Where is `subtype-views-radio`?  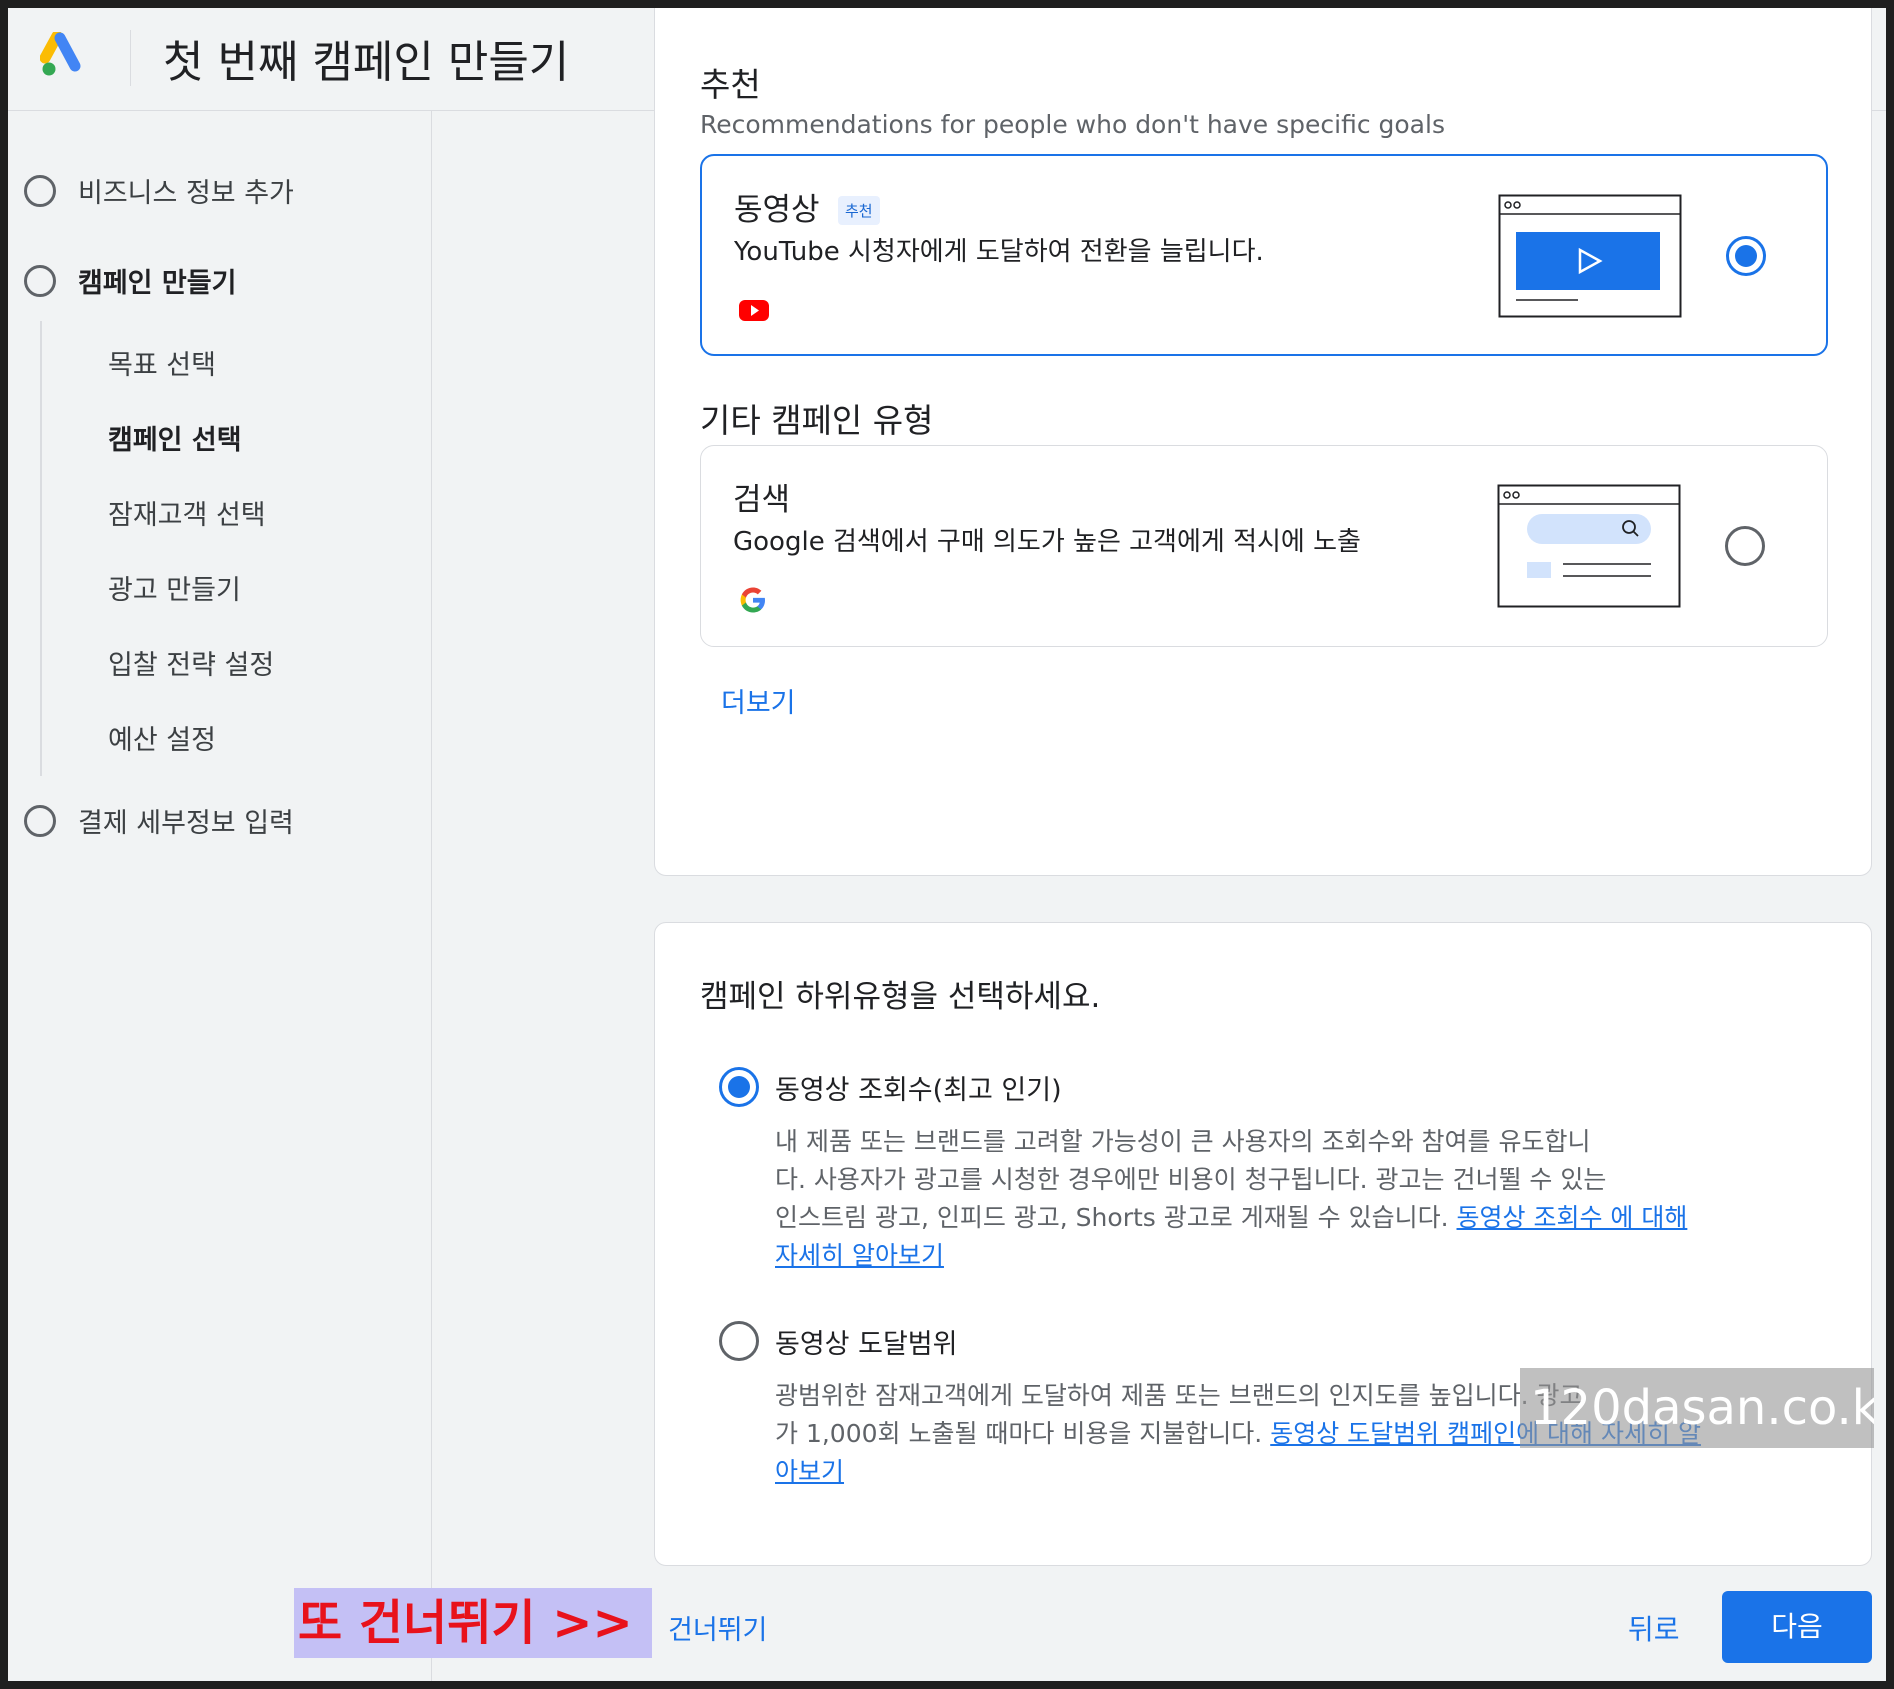 subtype-views-radio is located at coordinates (739, 1087).